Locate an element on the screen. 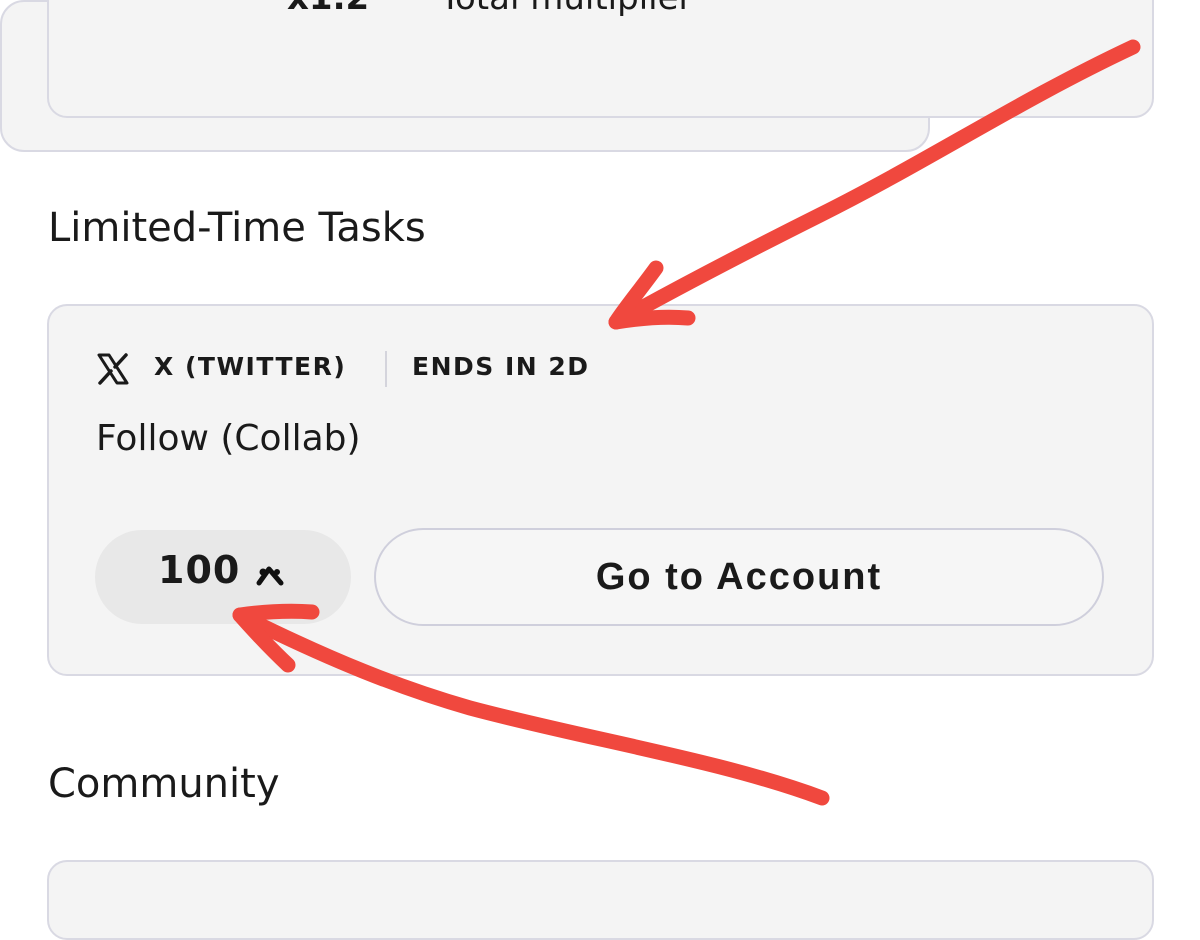 The height and width of the screenshot is (940, 1200). section-title-community: Community is located at coordinates (164, 784).